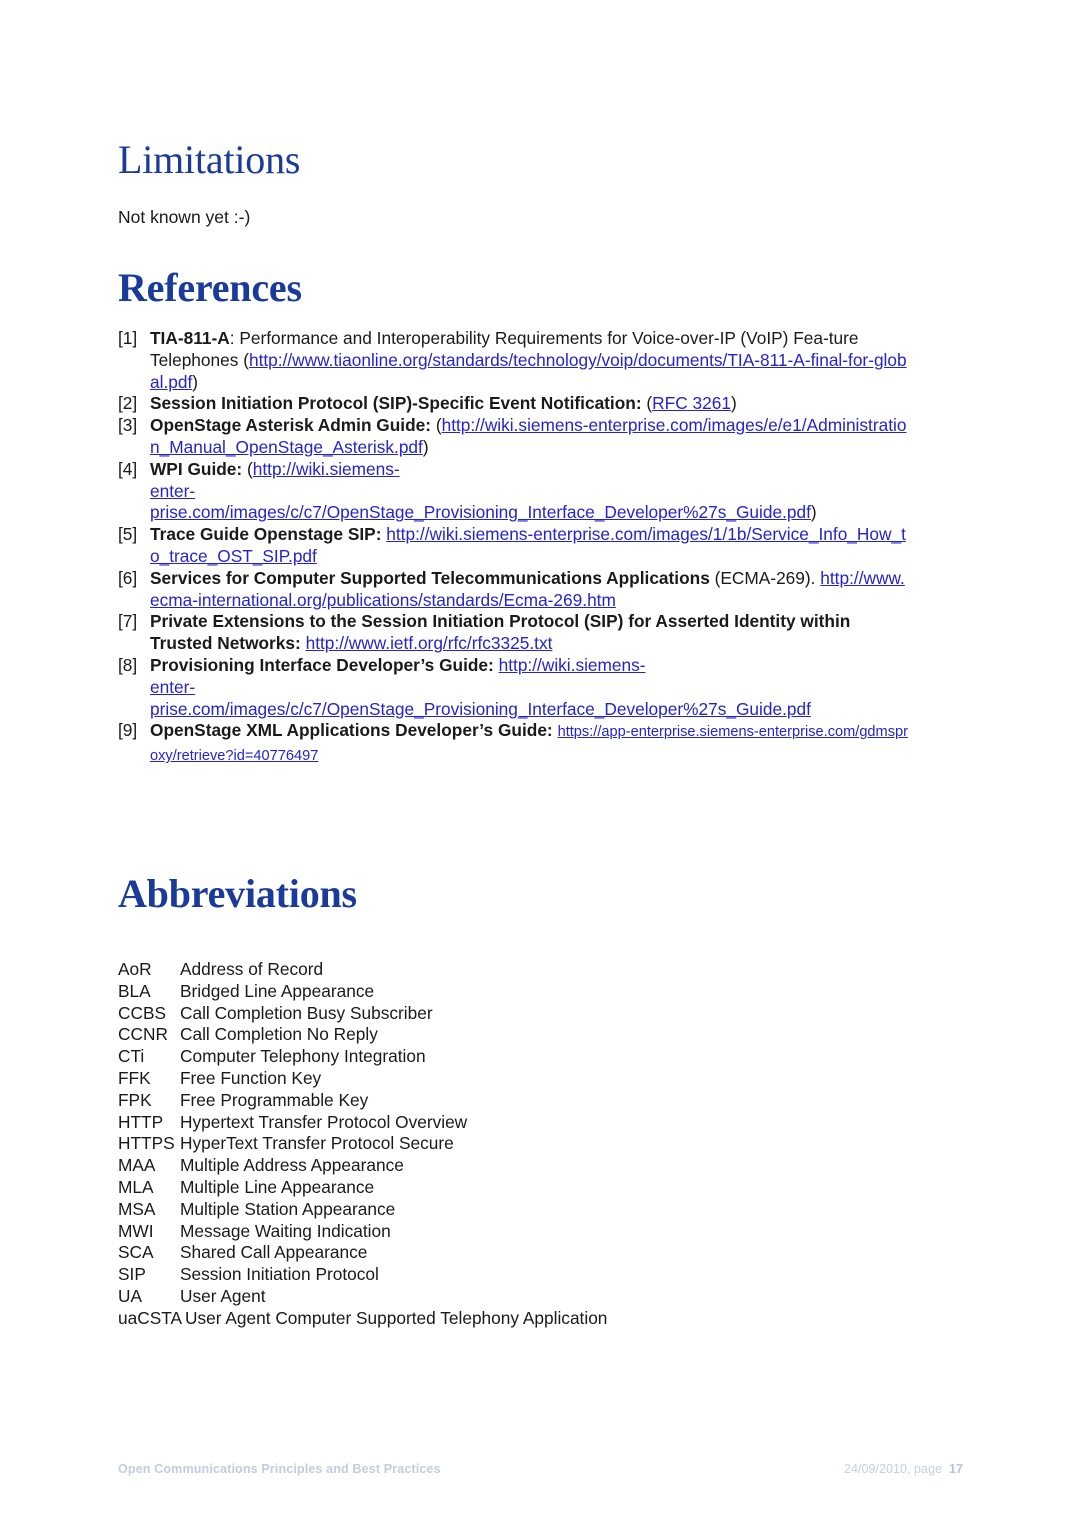  I want to click on abbreviation-row: MSA Multiple Station Appearance, so click(478, 1210).